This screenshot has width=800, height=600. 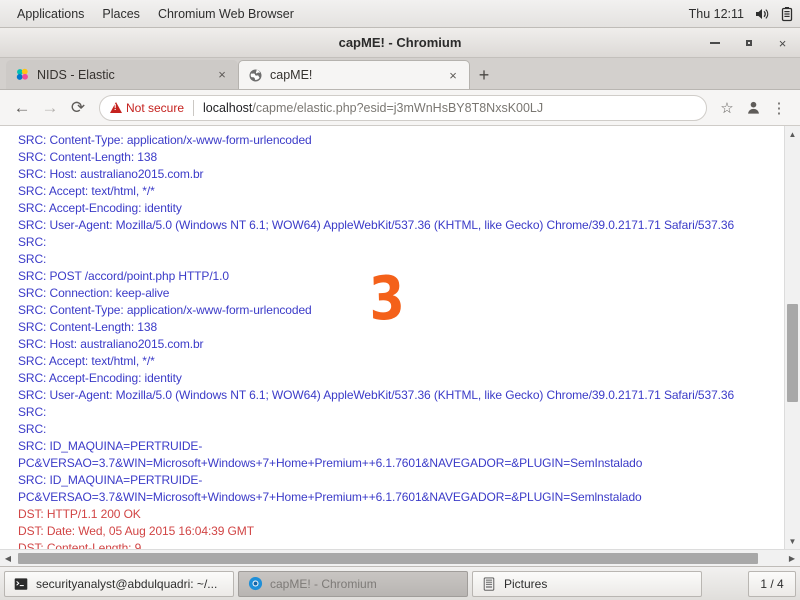 I want to click on battery-icon, so click(x=787, y=14).